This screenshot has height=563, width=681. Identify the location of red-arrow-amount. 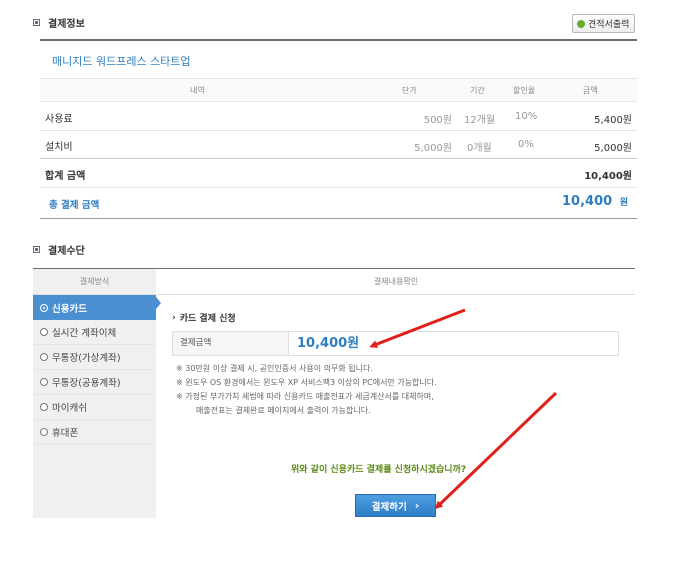
(417, 328).